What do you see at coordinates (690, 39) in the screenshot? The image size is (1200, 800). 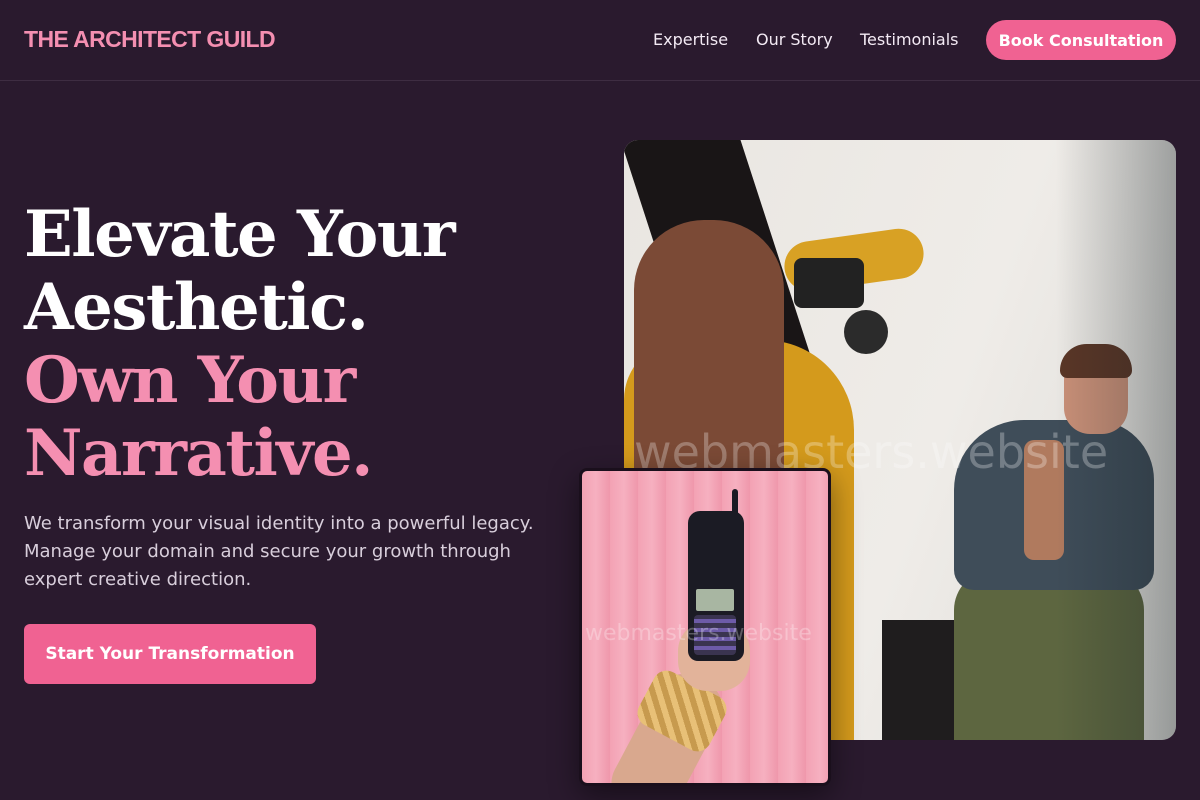 I see `nav-link-expertise: Expertise` at bounding box center [690, 39].